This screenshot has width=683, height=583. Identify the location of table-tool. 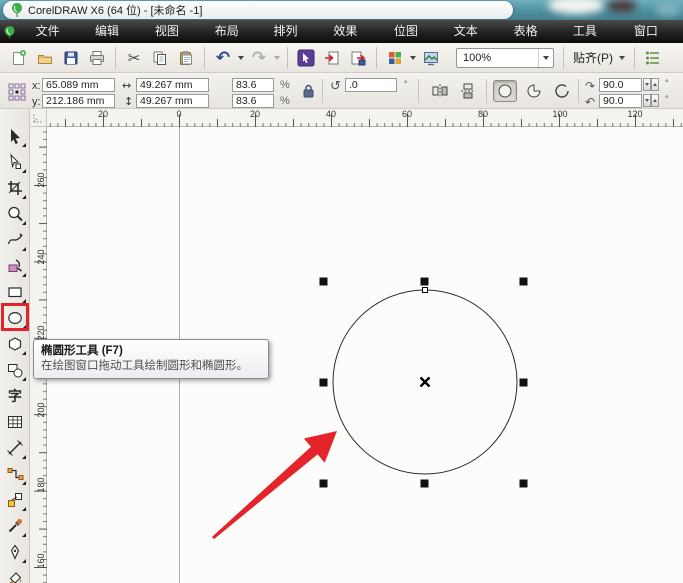
(15, 422).